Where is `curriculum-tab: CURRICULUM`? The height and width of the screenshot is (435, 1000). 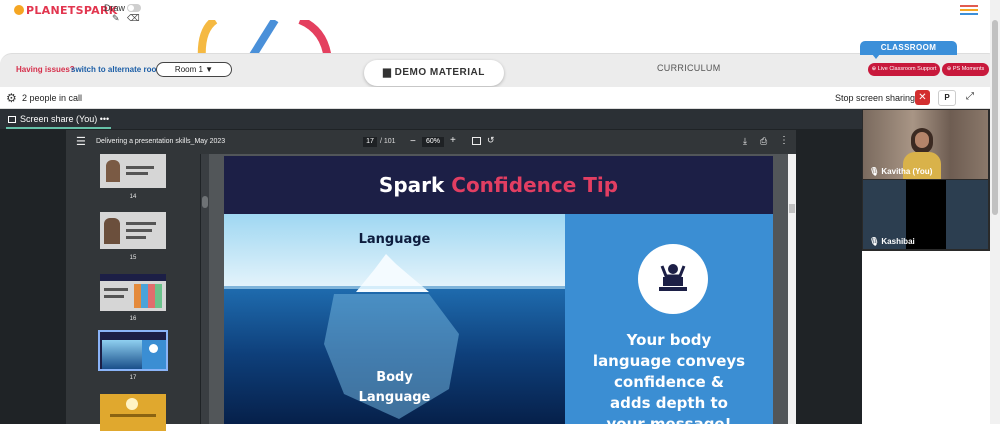 curriculum-tab: CURRICULUM is located at coordinates (689, 68).